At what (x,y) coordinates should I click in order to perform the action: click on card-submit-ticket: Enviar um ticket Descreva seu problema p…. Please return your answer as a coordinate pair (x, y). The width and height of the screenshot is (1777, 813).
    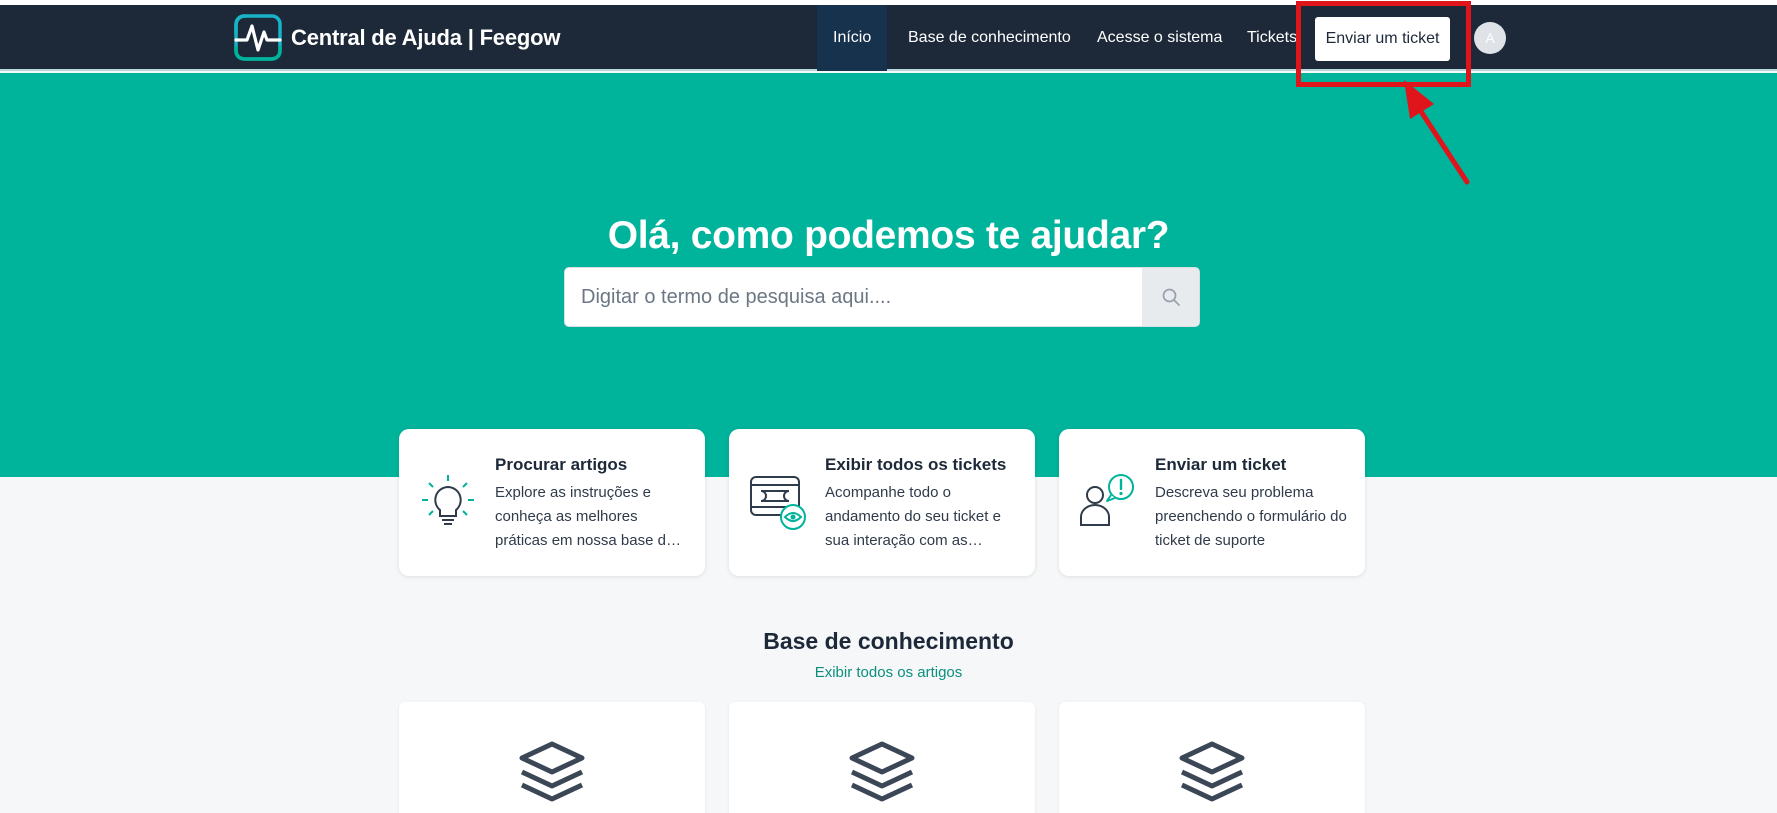
    Looking at the image, I should click on (1212, 502).